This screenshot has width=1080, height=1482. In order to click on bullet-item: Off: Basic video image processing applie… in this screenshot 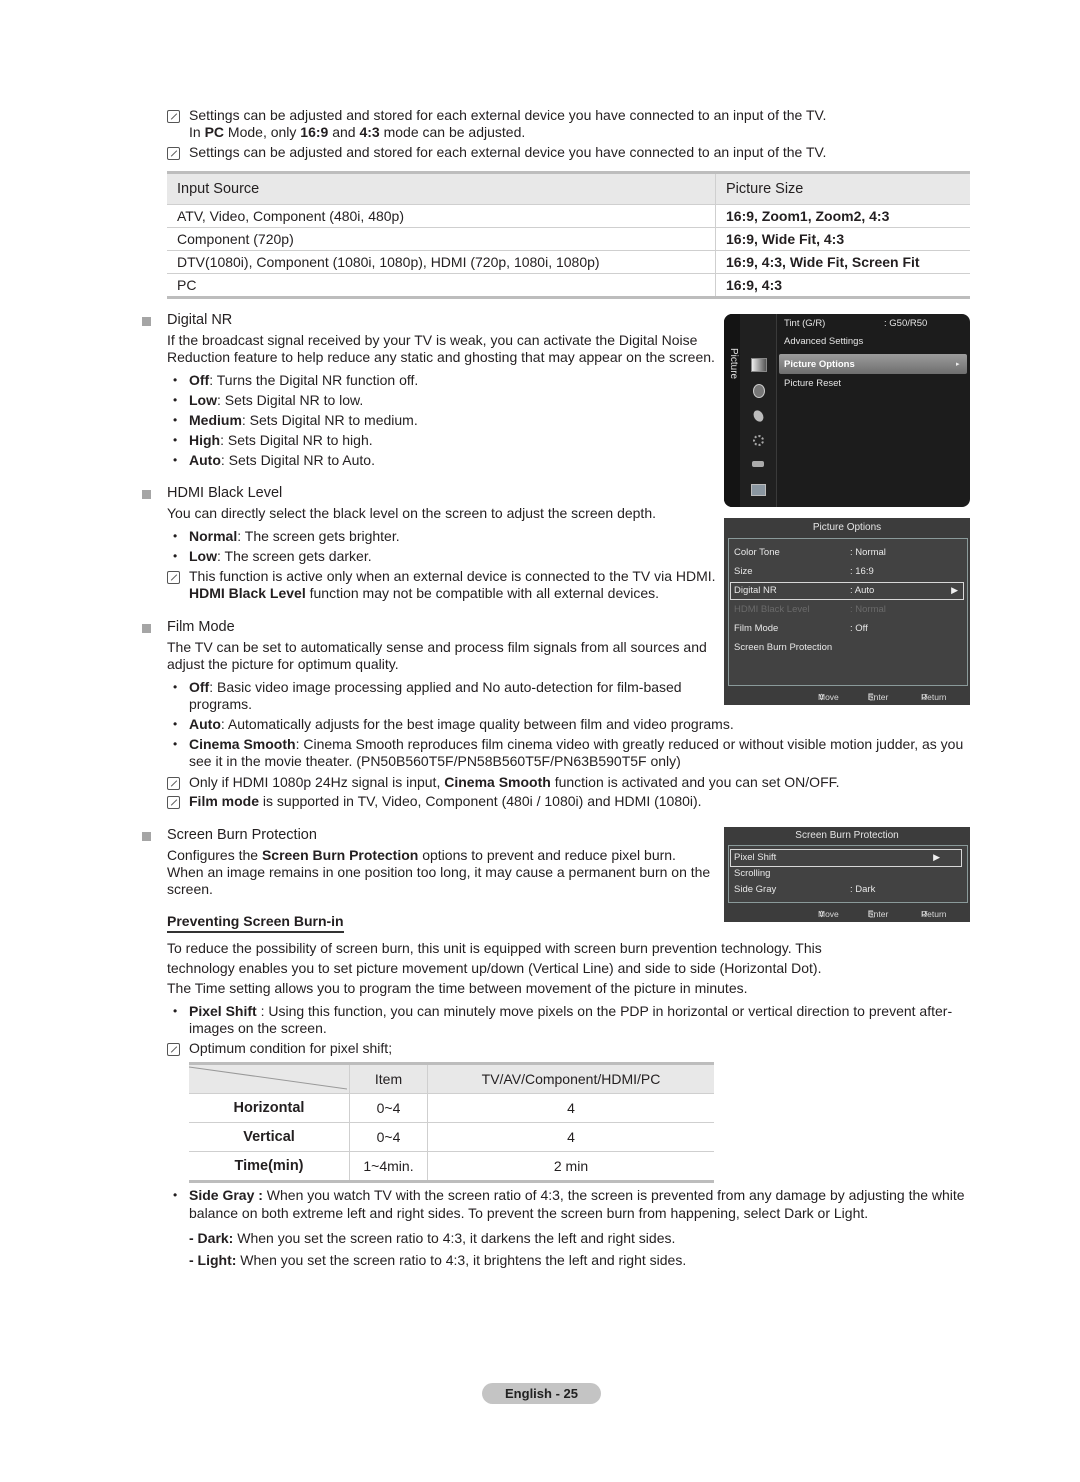, I will do `click(435, 687)`.